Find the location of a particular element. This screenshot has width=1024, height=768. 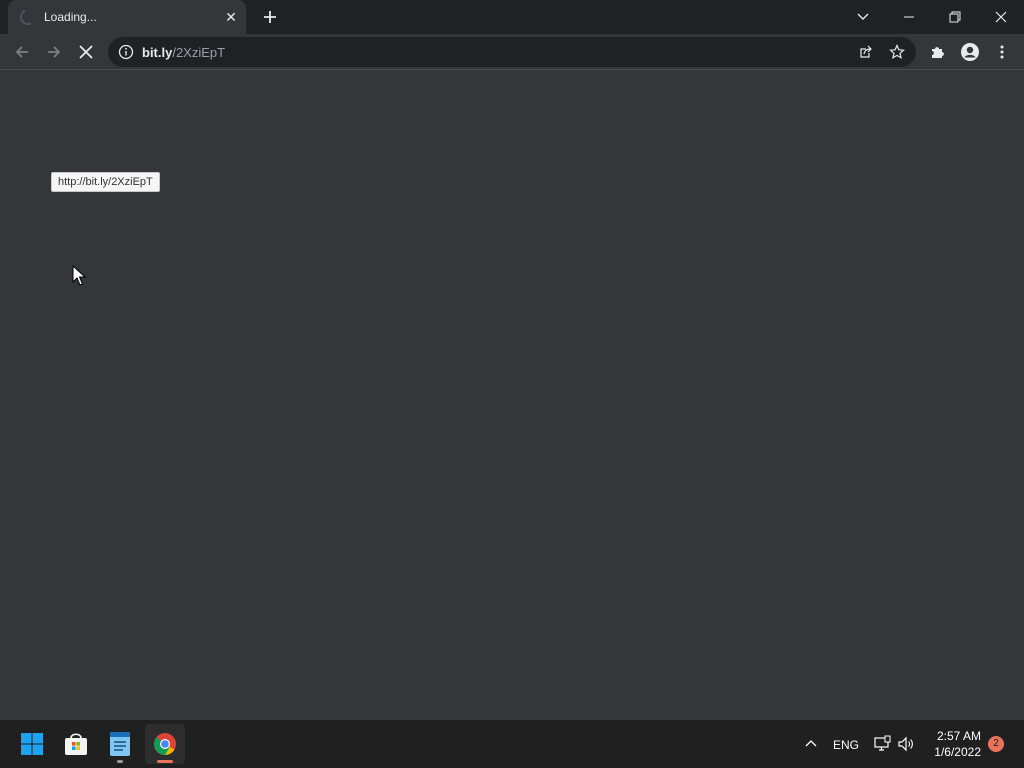

minimize-icon is located at coordinates (909, 17).